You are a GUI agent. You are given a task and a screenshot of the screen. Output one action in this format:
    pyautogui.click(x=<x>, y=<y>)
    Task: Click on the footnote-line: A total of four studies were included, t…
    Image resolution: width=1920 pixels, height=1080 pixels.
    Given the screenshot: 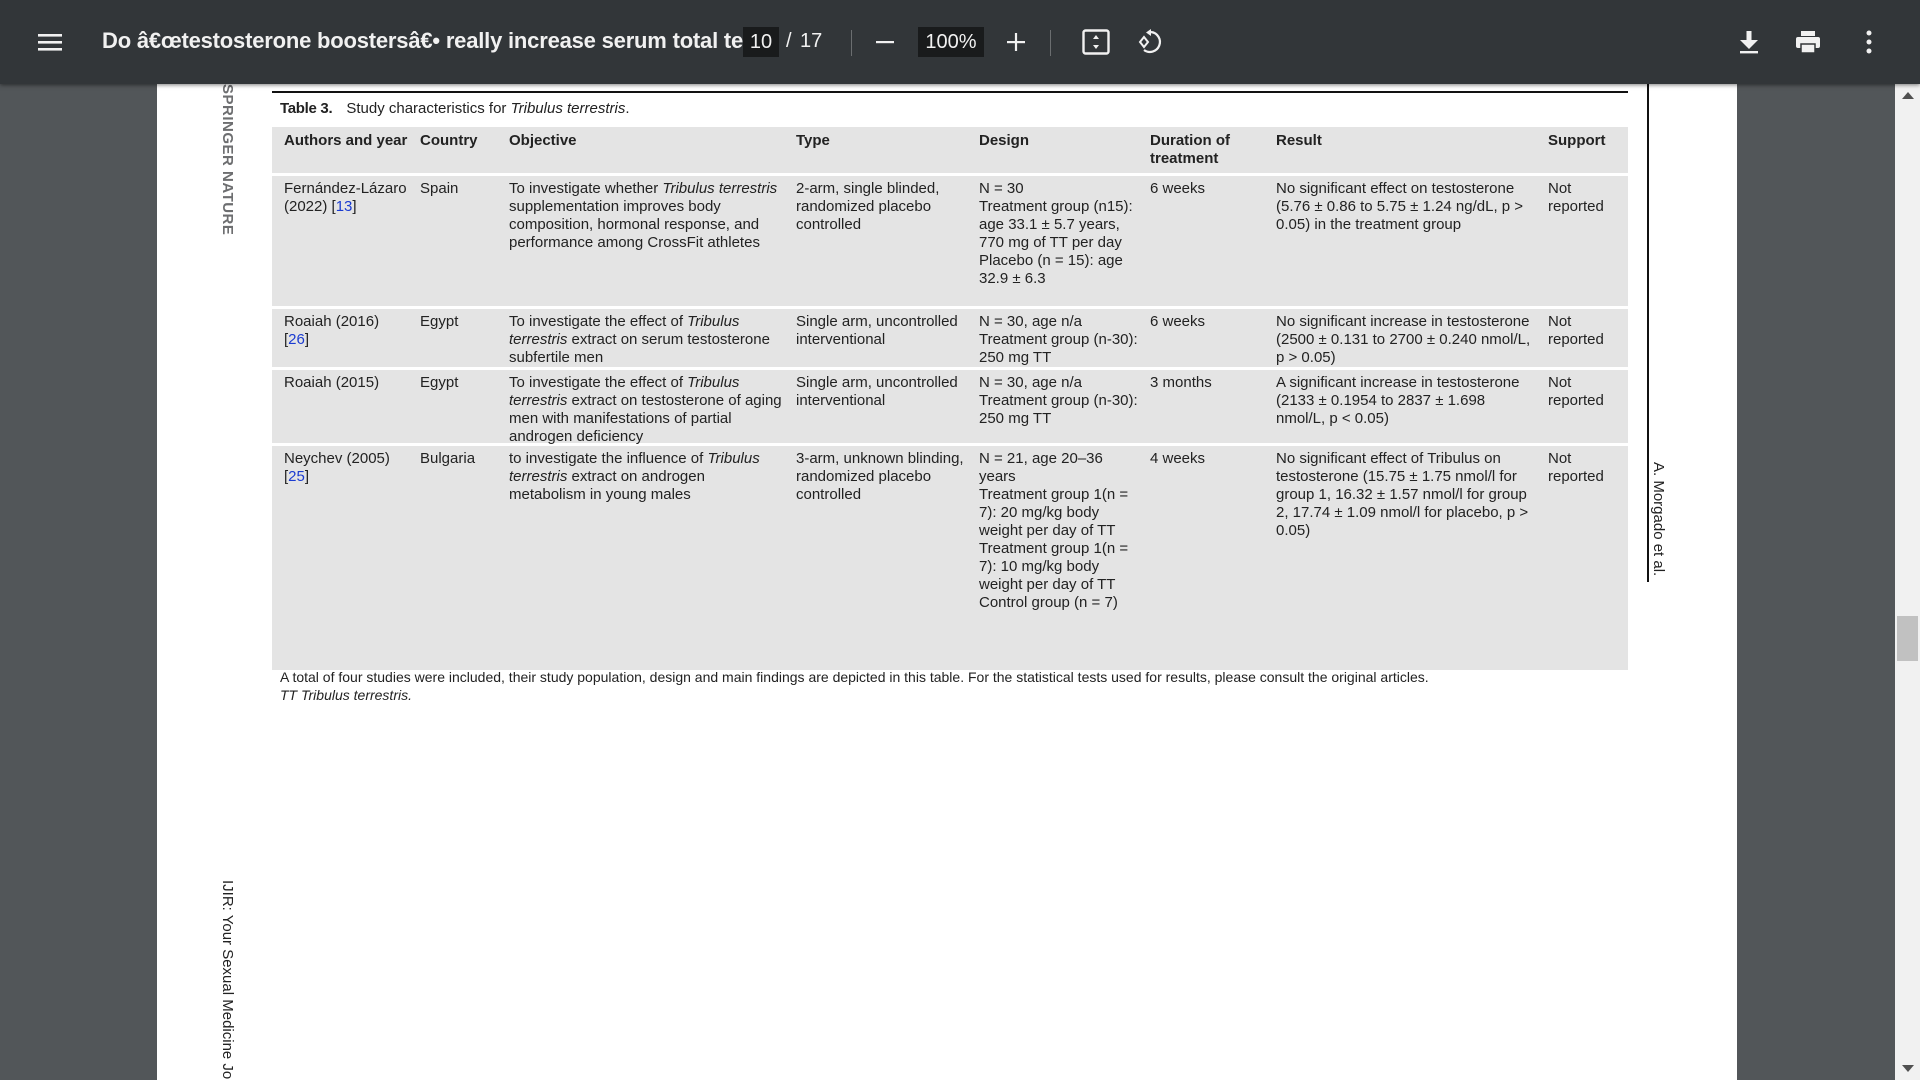 What is the action you would take?
    pyautogui.click(x=854, y=677)
    